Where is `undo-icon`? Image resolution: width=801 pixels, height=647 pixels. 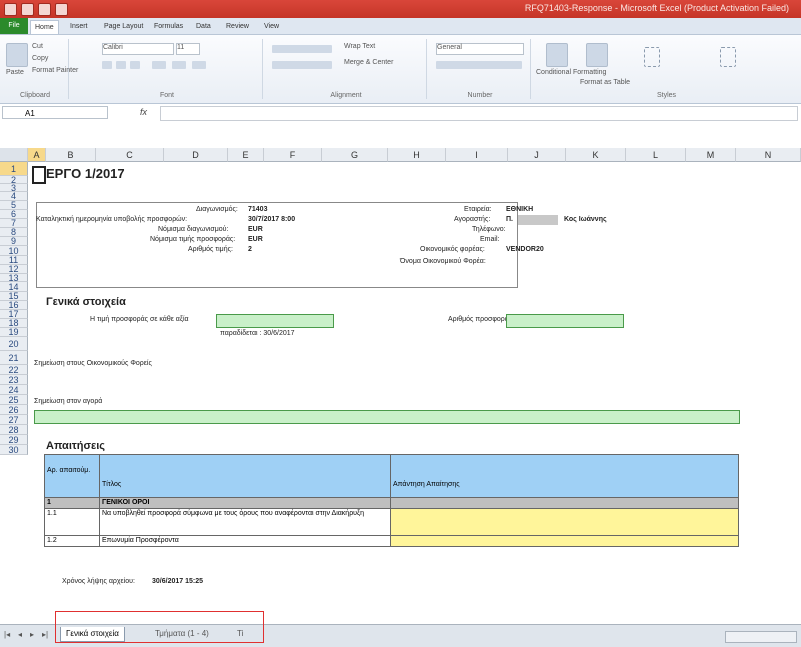 undo-icon is located at coordinates (44, 9).